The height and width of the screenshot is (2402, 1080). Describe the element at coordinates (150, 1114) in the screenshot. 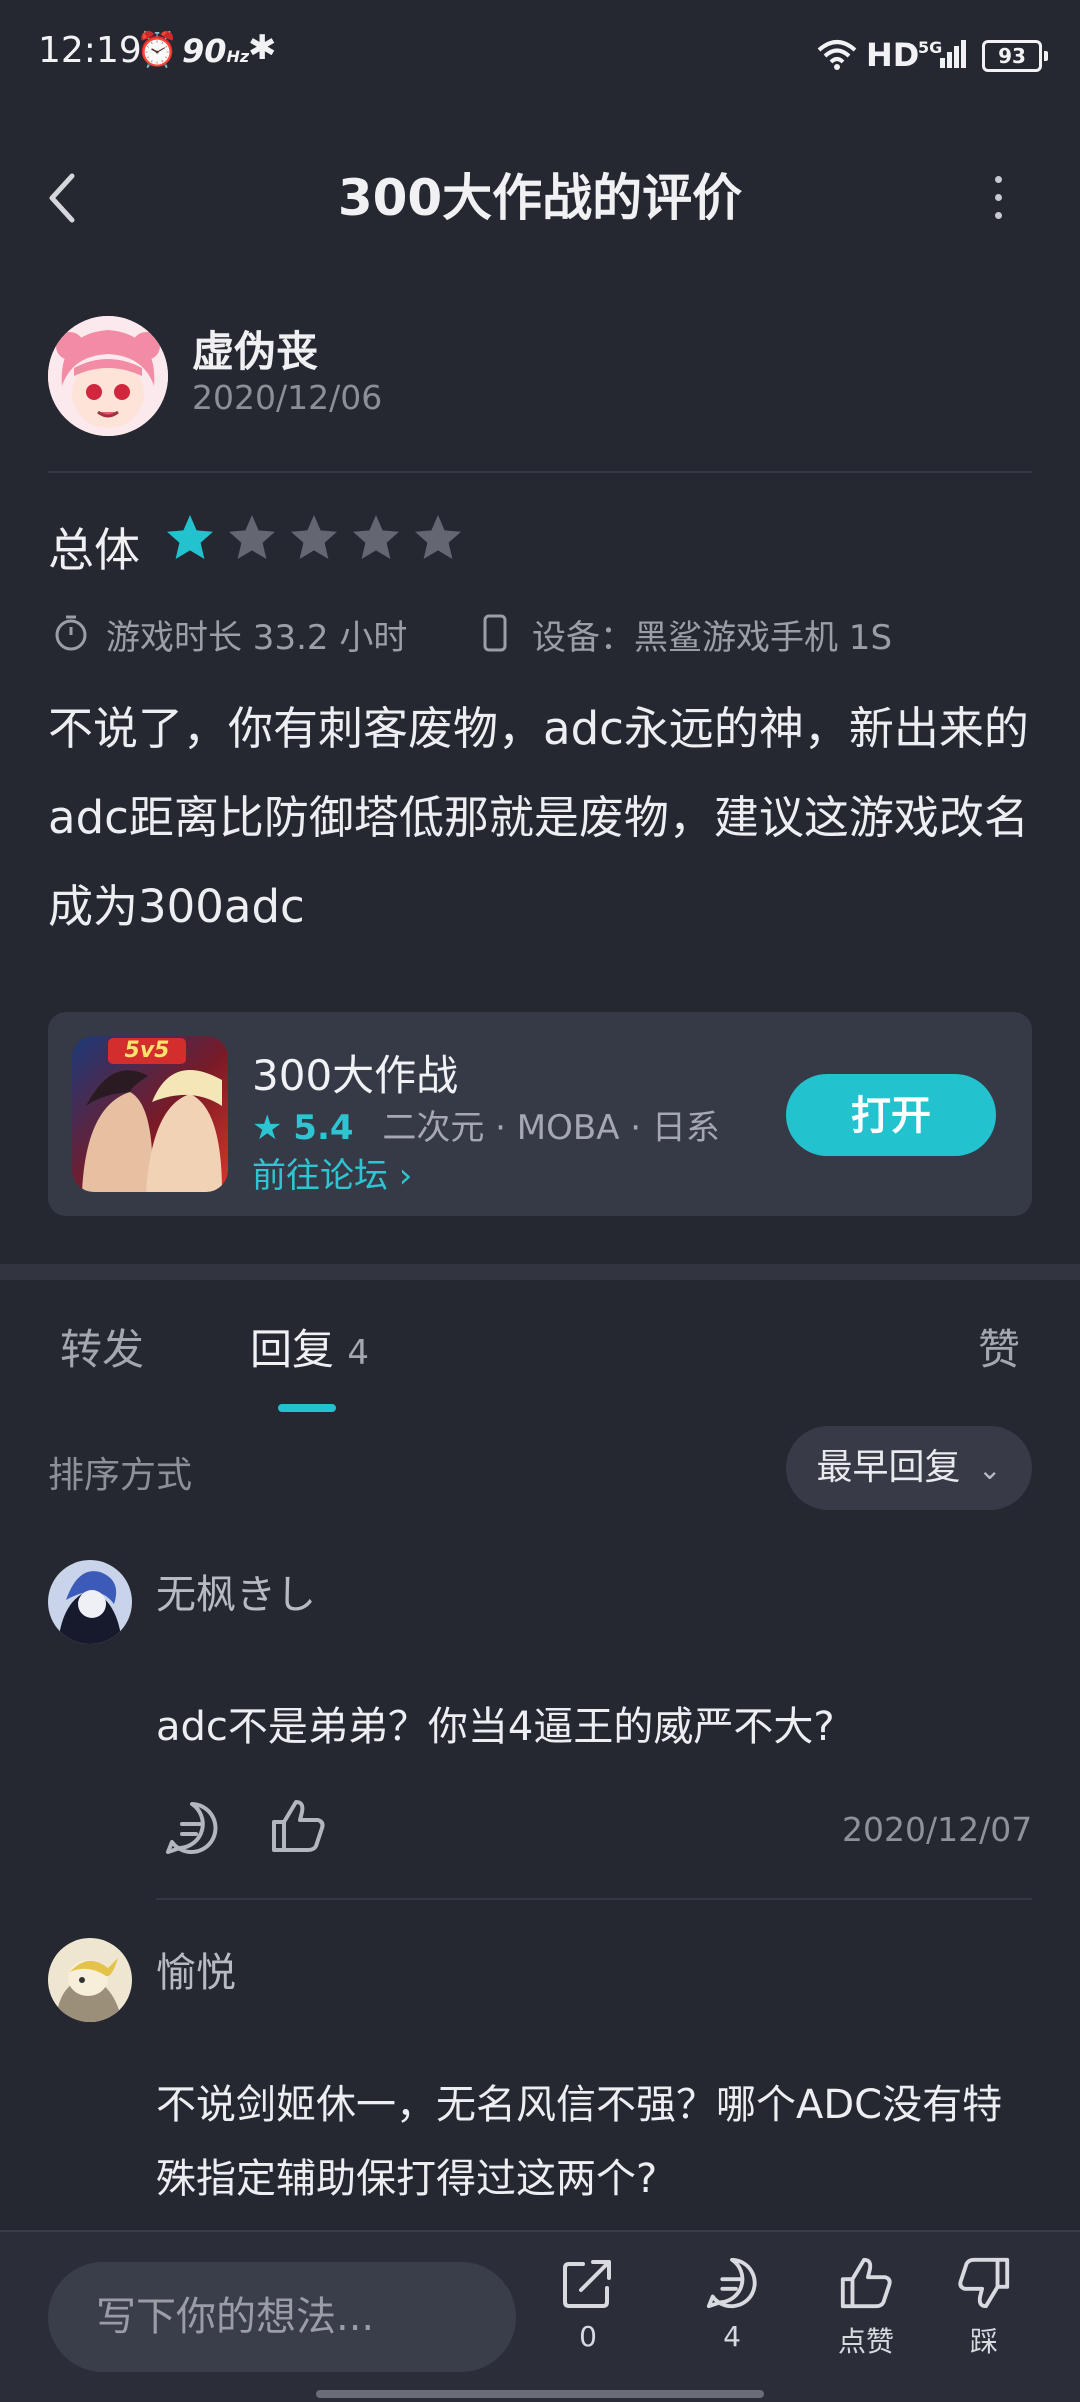

I see `game-icon: 5v5` at that location.